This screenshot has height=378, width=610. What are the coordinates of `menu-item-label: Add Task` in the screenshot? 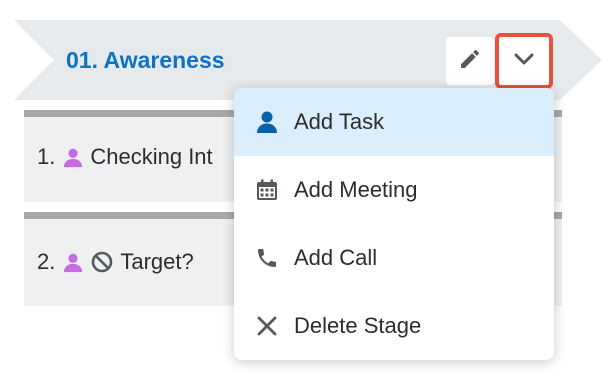 It's located at (339, 121).